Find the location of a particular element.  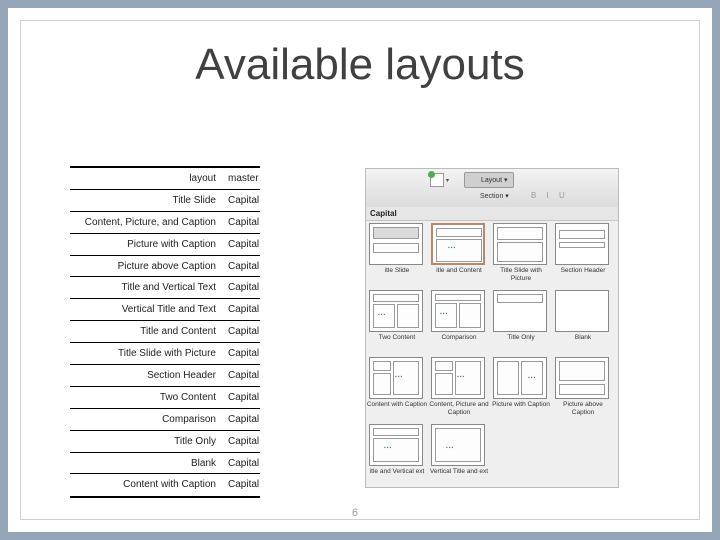

dropdown-arrow-icon: ▾ is located at coordinates (447, 180).